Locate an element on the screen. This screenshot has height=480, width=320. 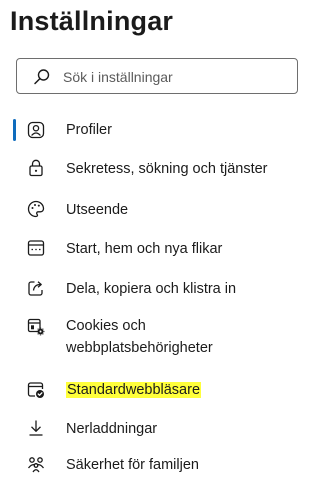
share-icon is located at coordinates (36, 288).